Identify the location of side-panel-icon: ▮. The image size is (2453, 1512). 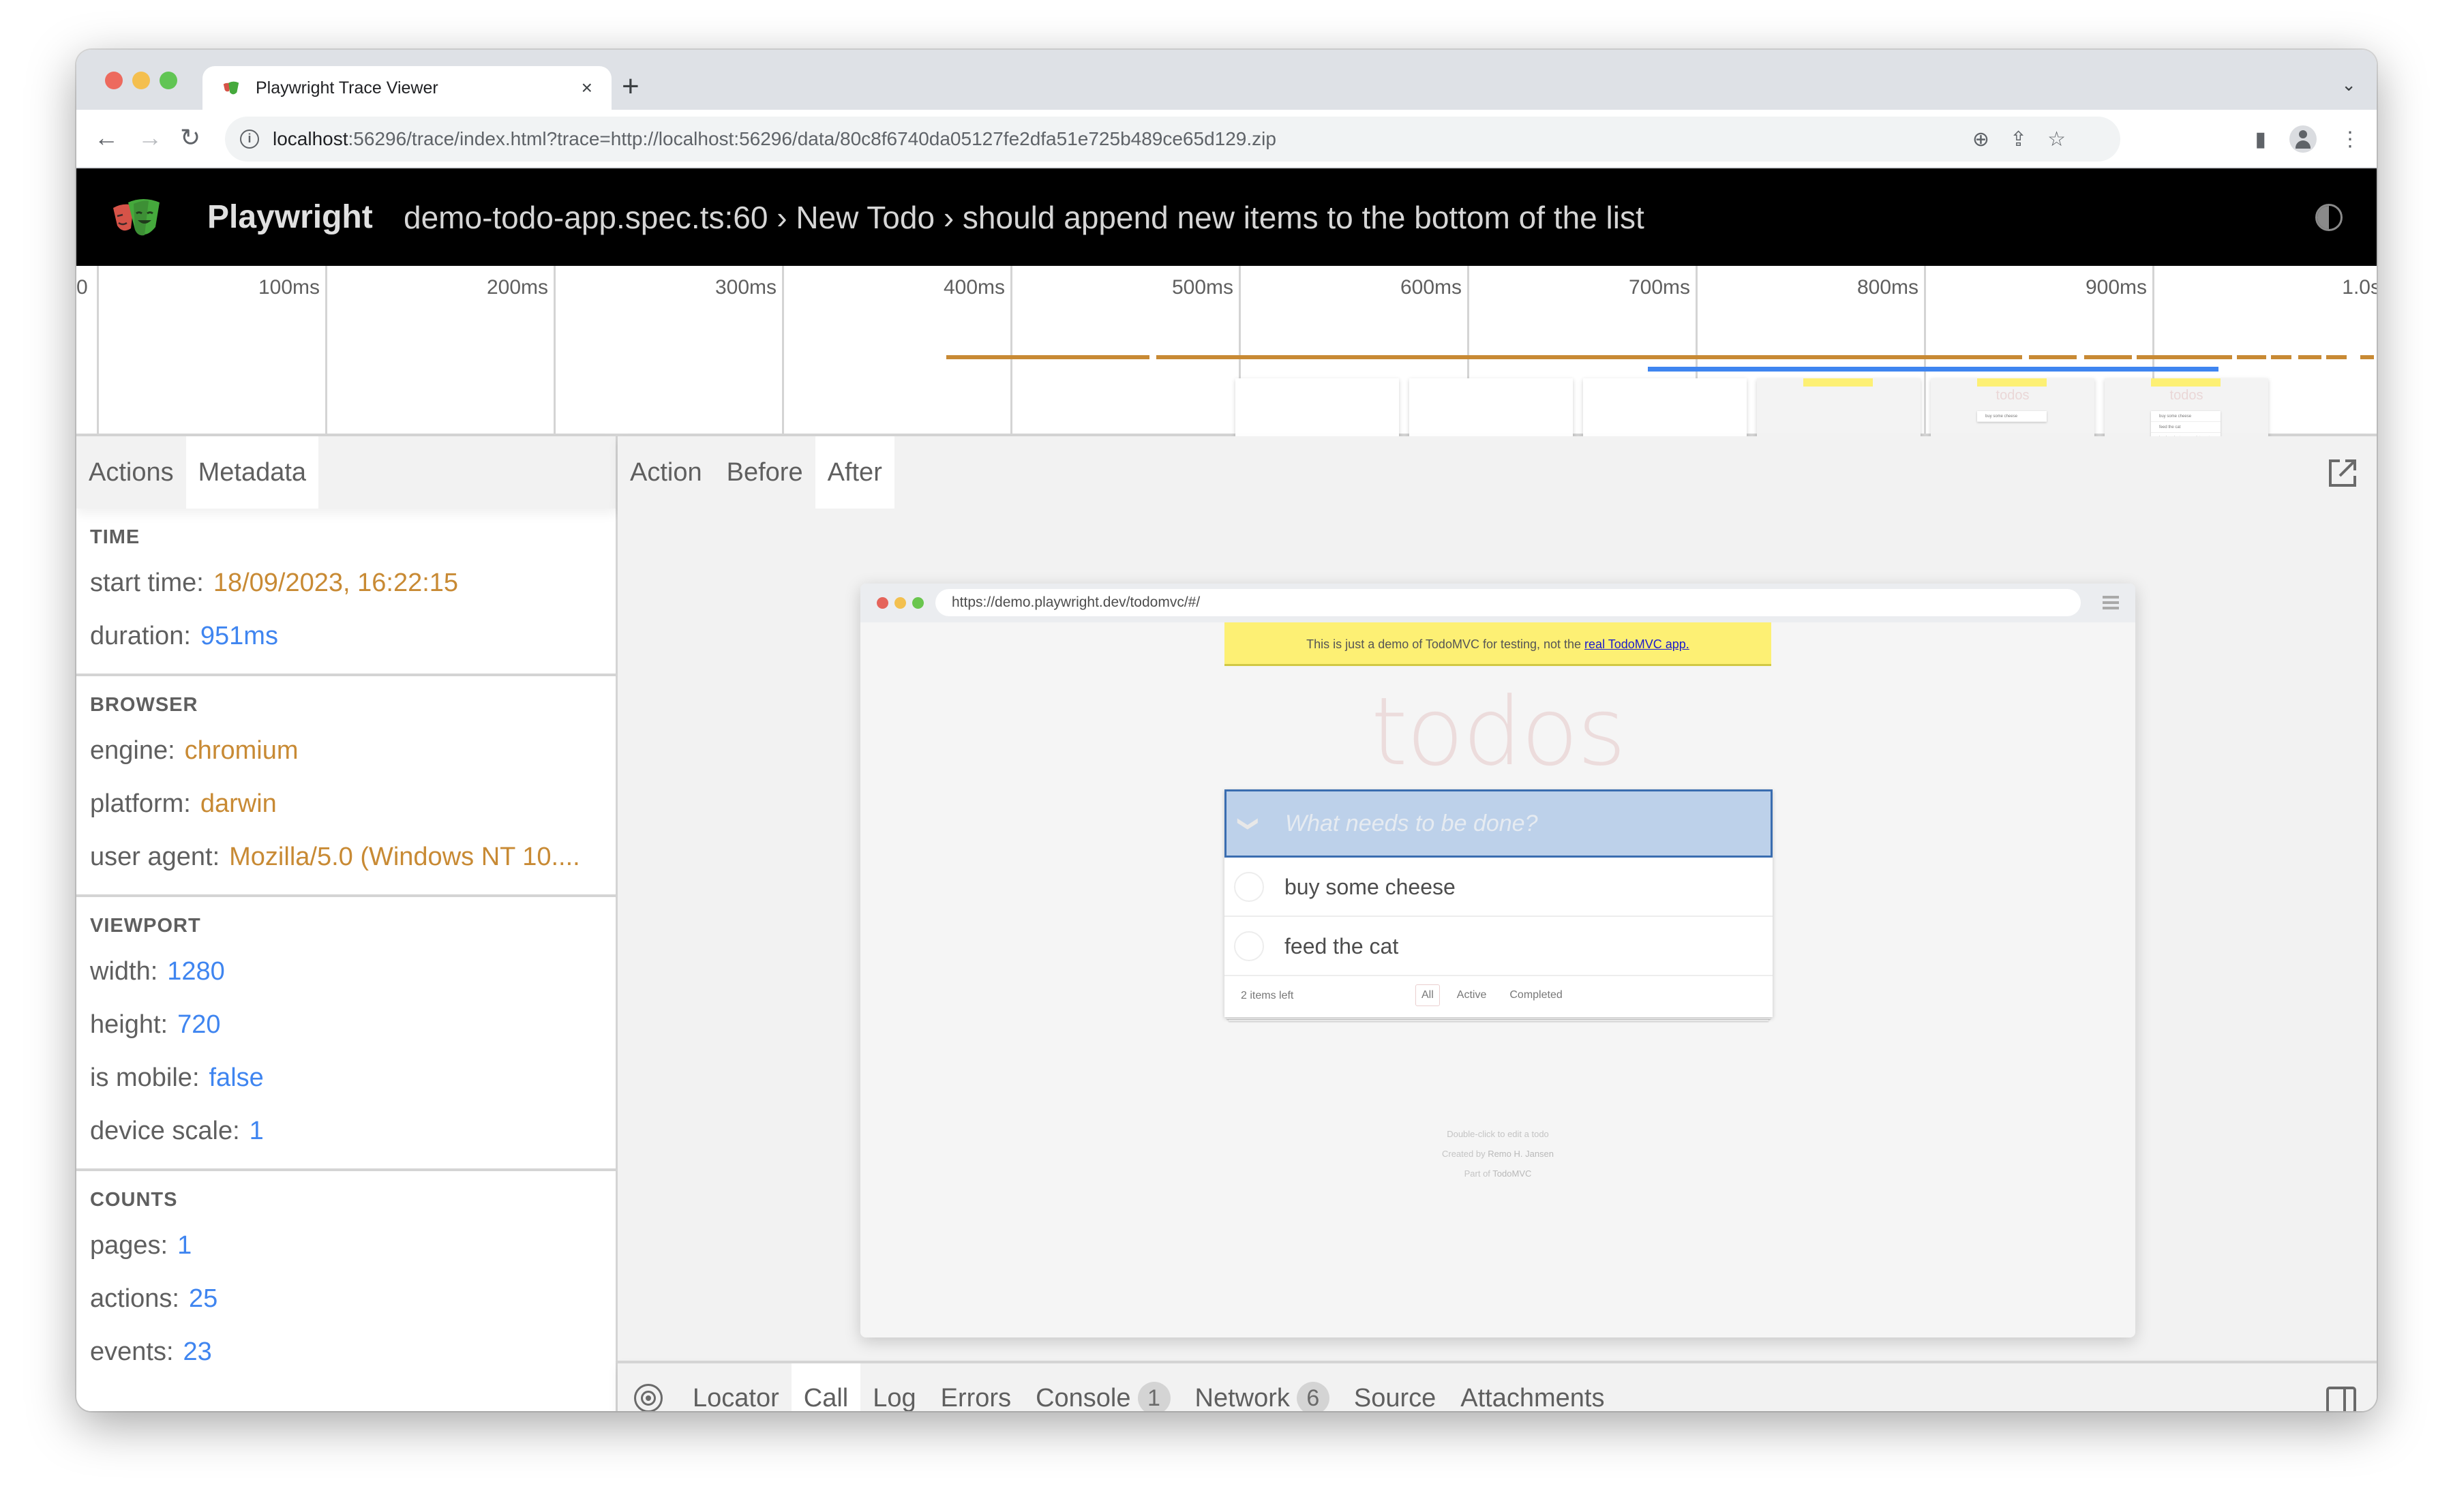
(2260, 139).